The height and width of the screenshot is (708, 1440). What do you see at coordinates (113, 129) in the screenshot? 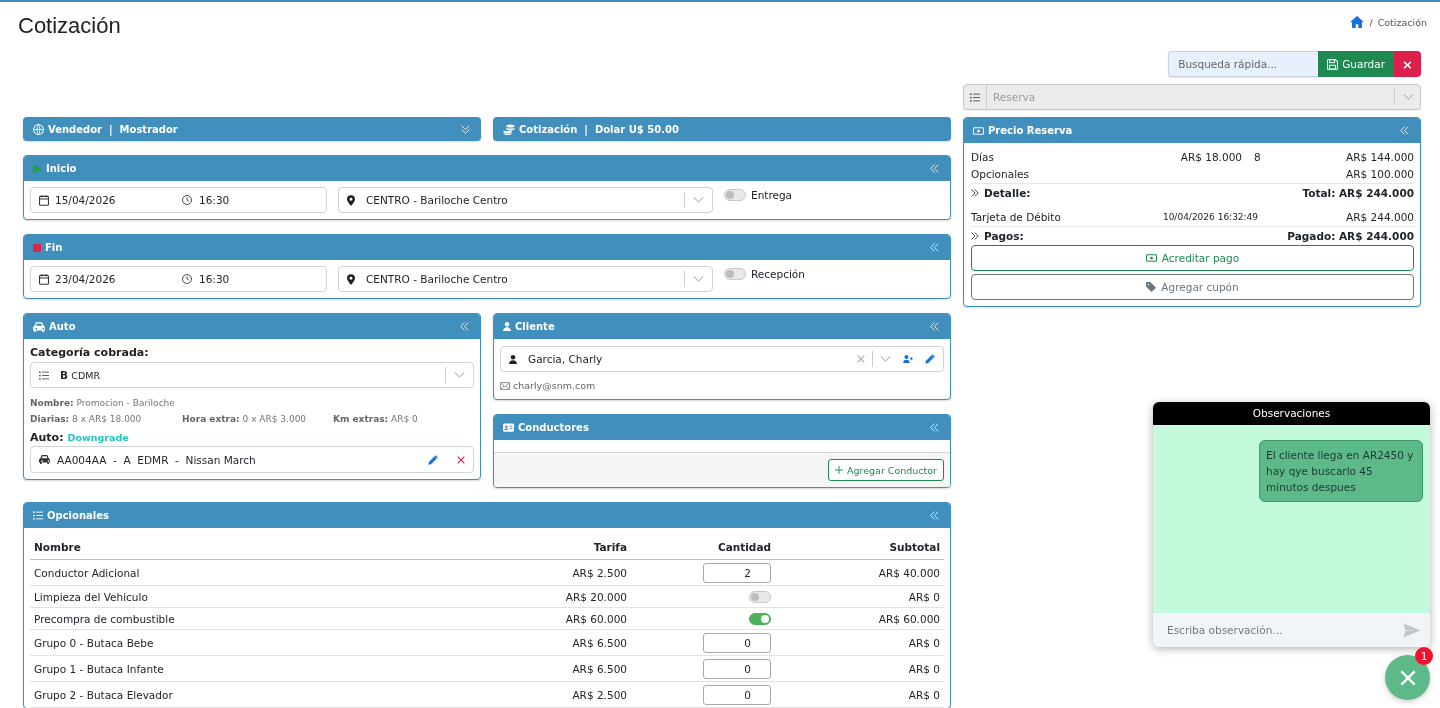
I see `panel-title: Vendedor | Mostrador` at bounding box center [113, 129].